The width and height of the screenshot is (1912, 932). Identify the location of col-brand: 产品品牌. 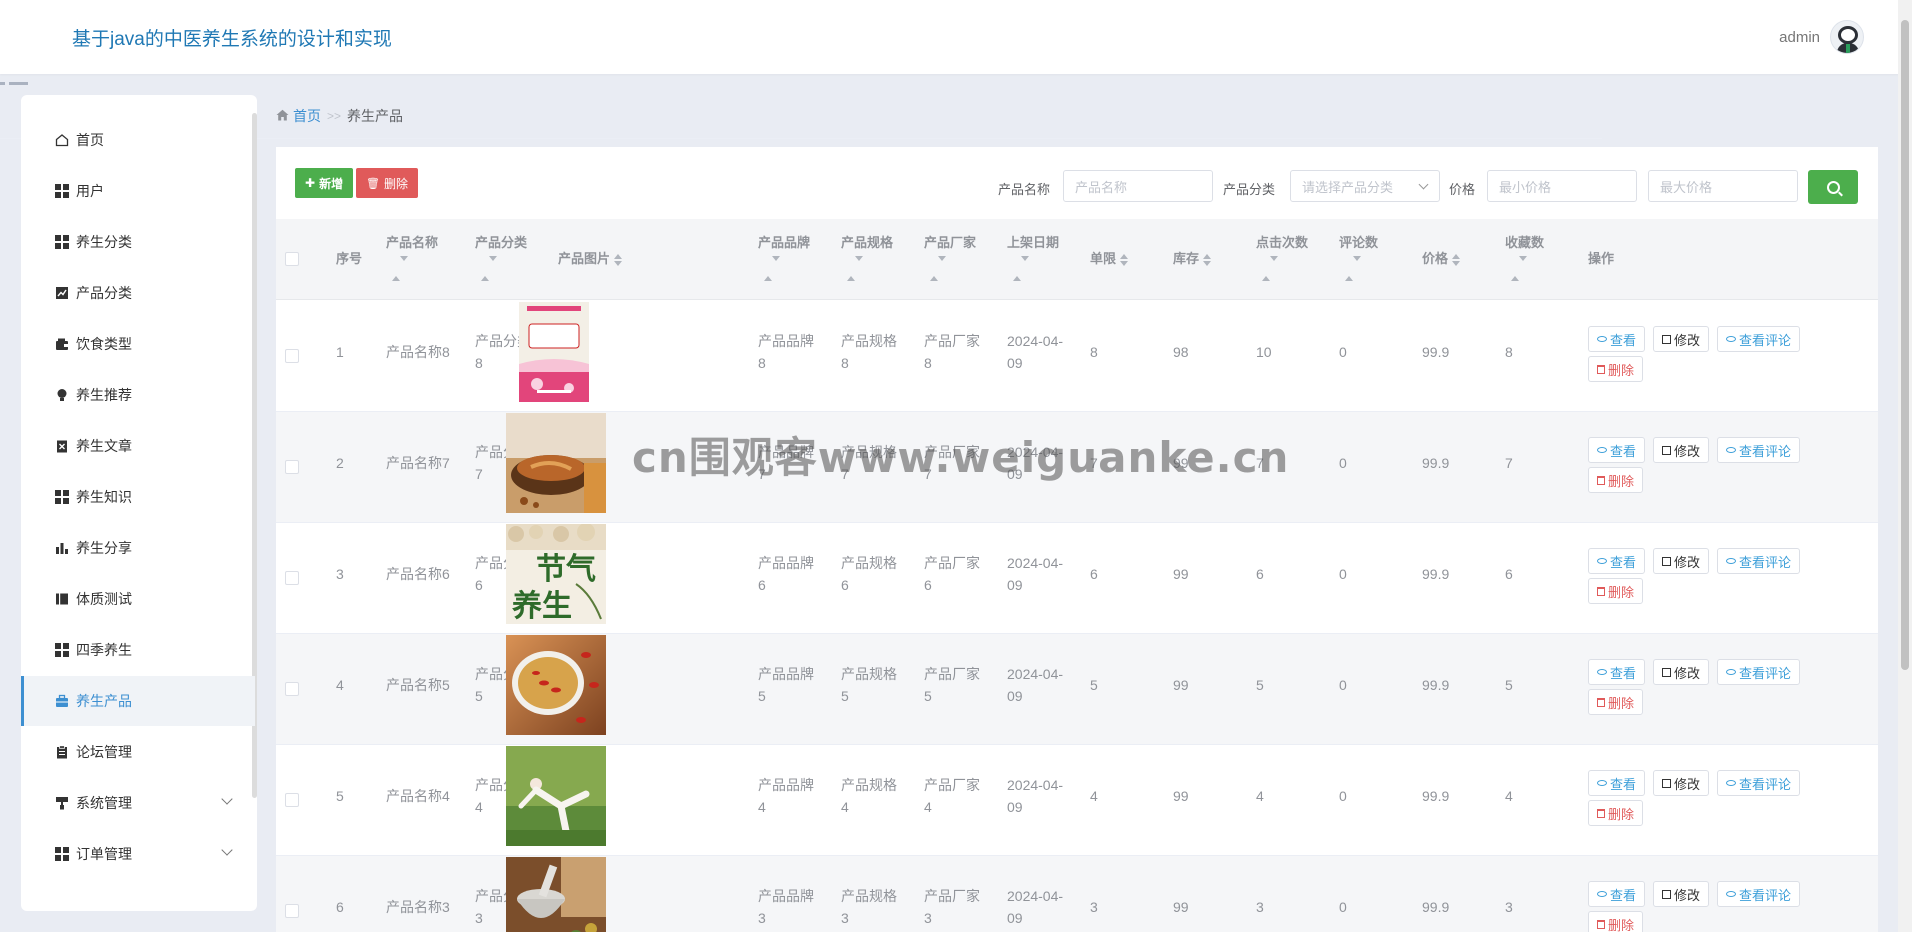
(784, 256).